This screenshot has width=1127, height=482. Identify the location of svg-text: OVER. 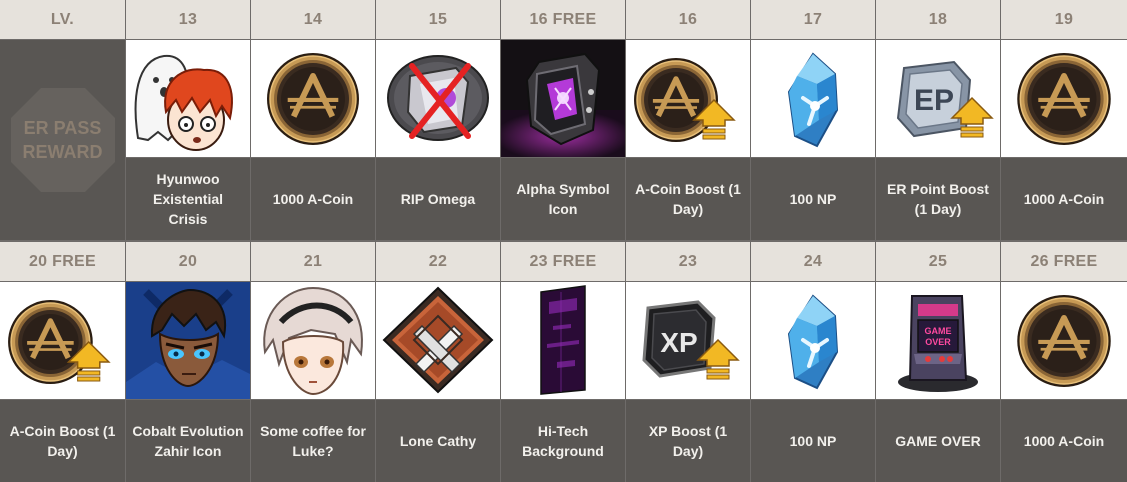
(938, 342).